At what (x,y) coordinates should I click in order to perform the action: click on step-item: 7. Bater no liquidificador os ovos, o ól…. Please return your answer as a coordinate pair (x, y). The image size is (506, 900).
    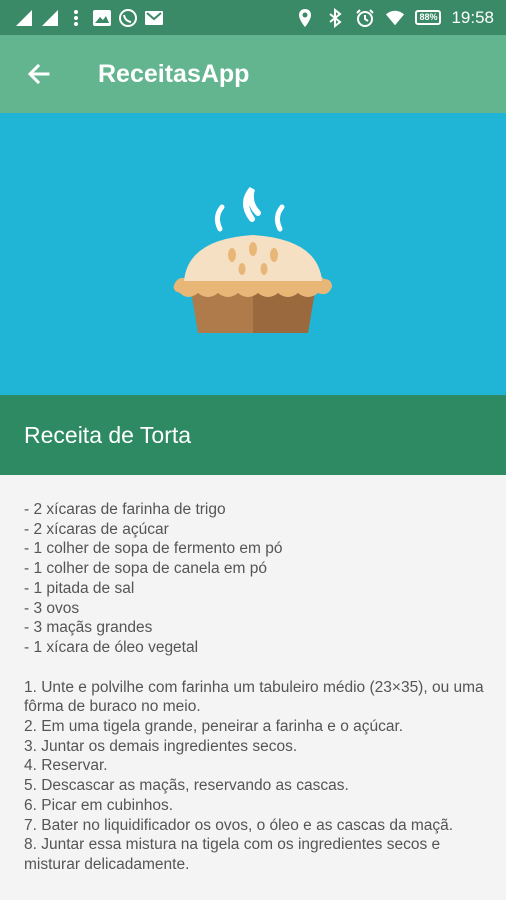
    Looking at the image, I should click on (239, 825).